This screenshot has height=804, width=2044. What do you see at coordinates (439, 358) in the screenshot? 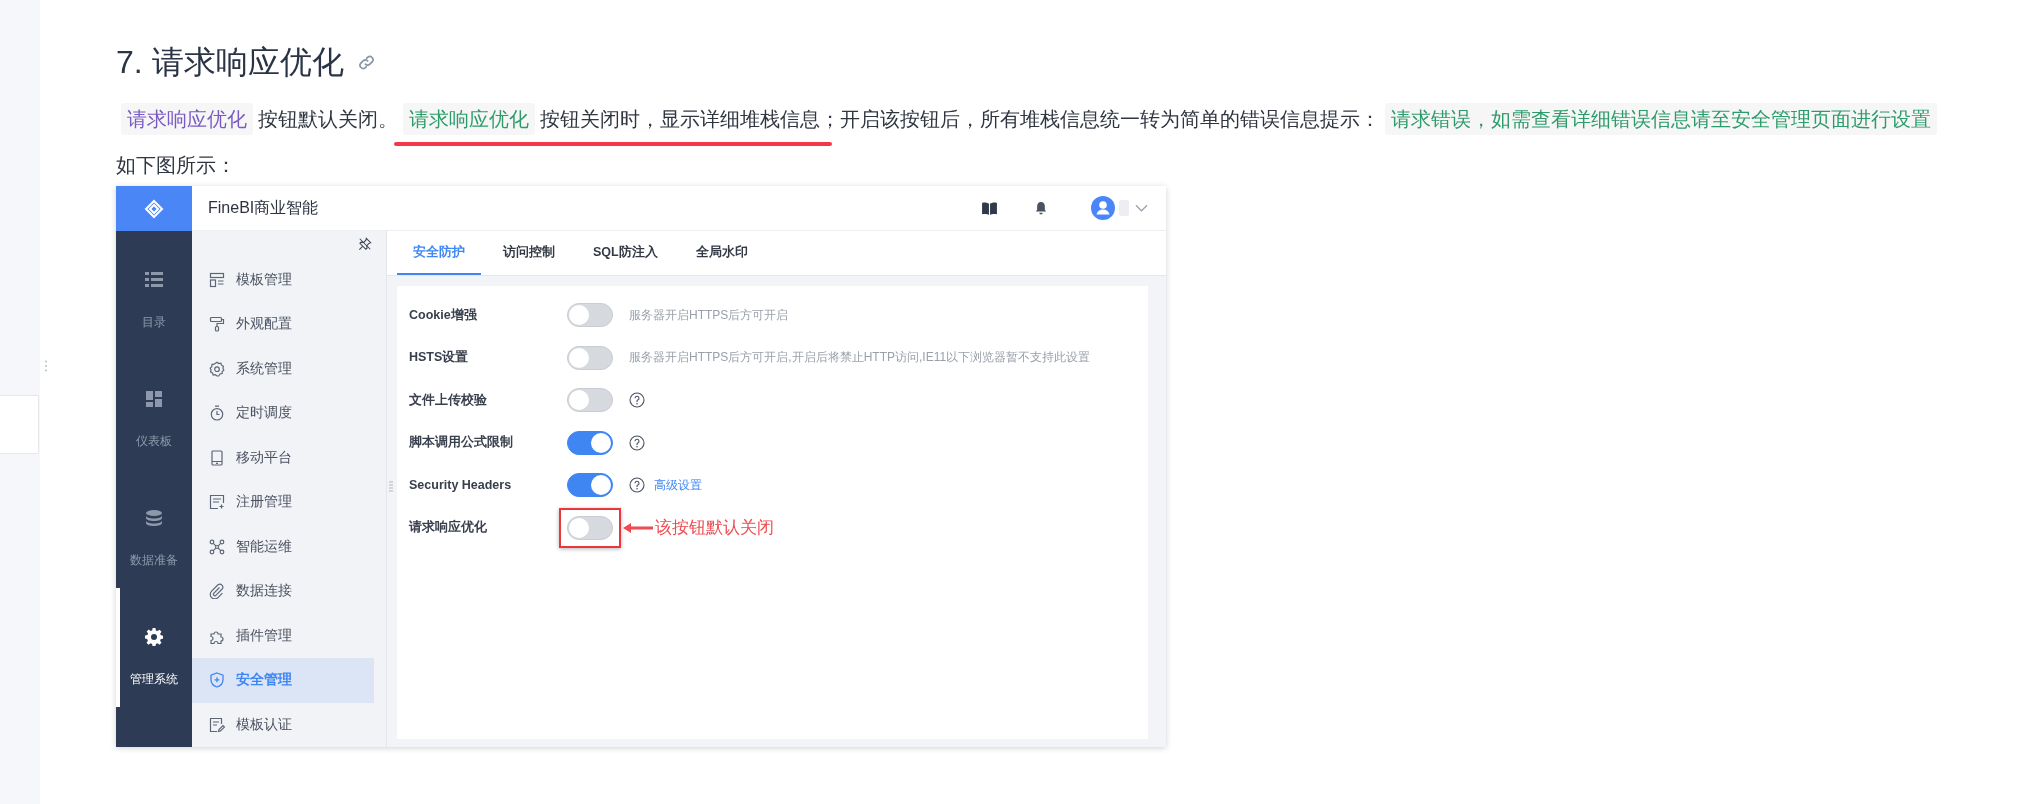
I see `setting-label: HSTS设置` at bounding box center [439, 358].